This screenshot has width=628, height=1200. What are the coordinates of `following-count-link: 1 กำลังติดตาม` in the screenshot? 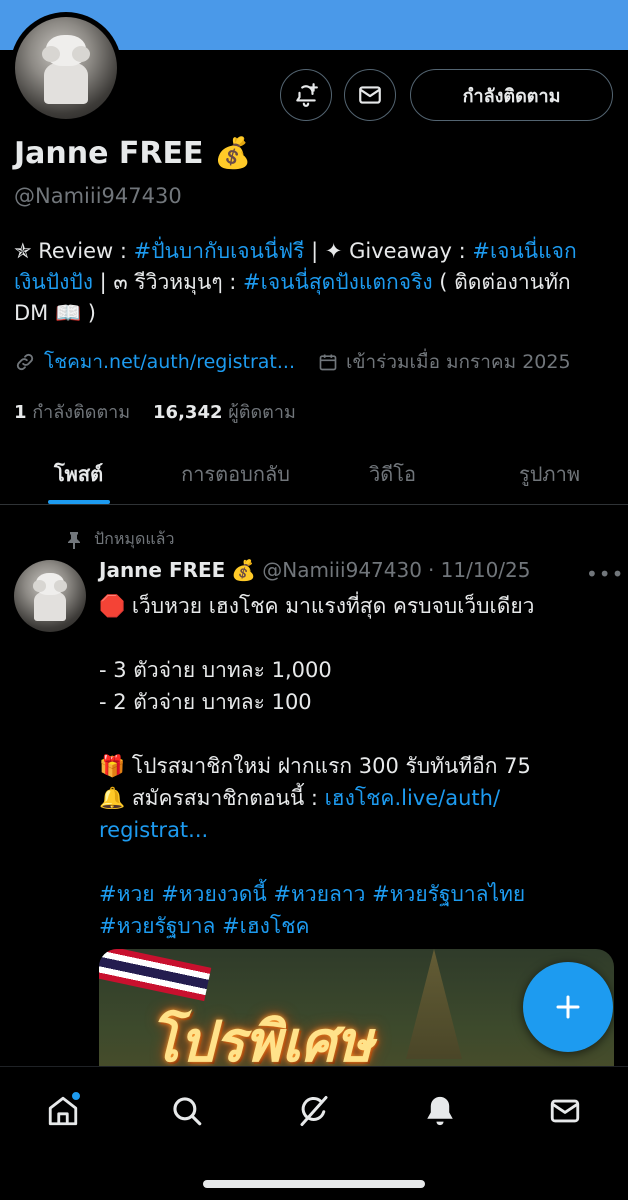 It's located at (72, 412).